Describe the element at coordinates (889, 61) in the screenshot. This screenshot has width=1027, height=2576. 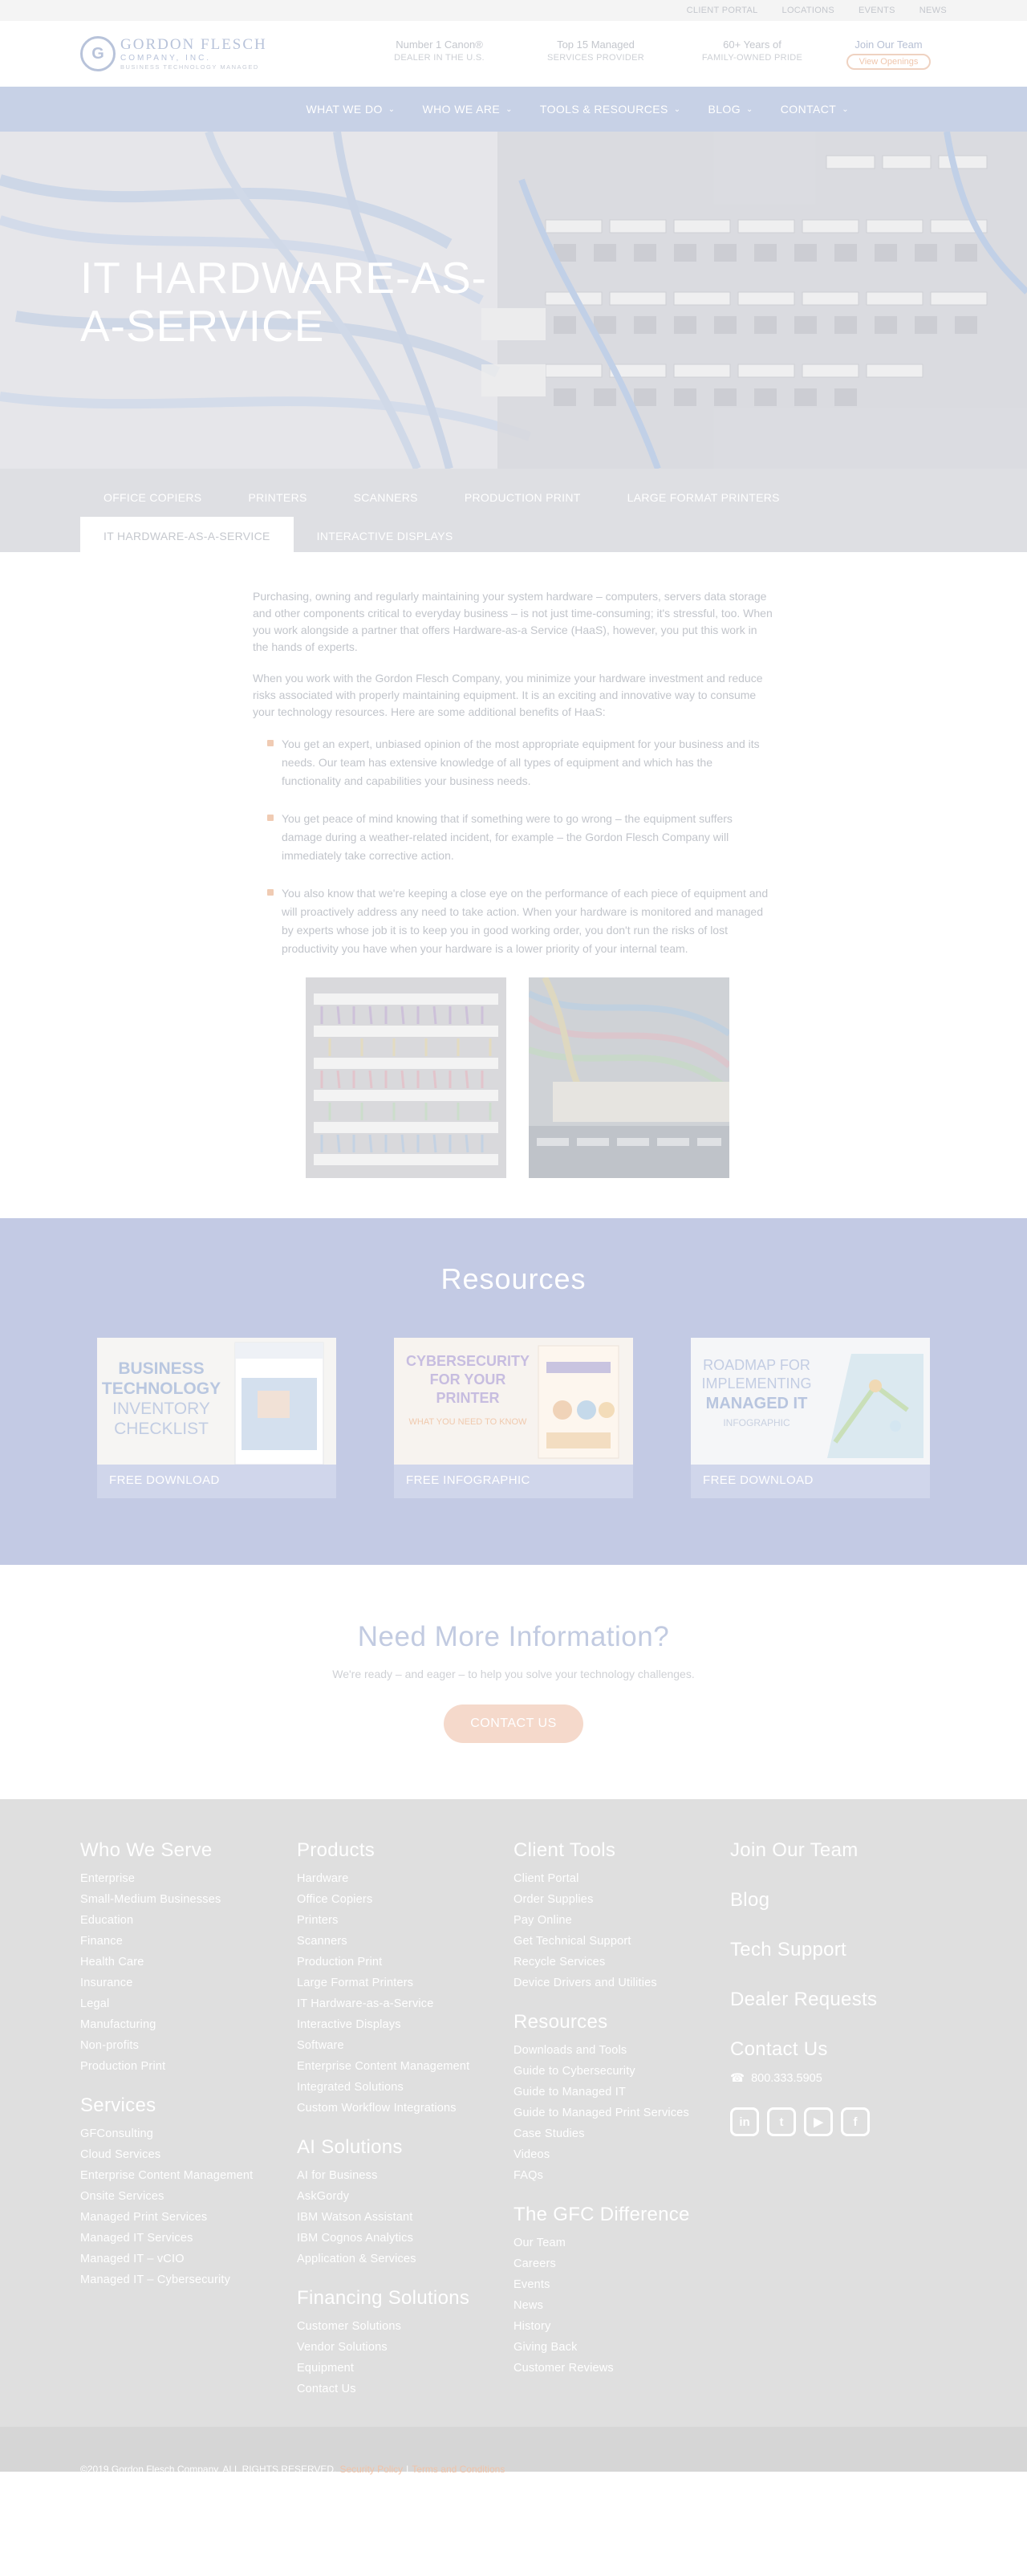
I see `view-openings-button: View Openings` at that location.